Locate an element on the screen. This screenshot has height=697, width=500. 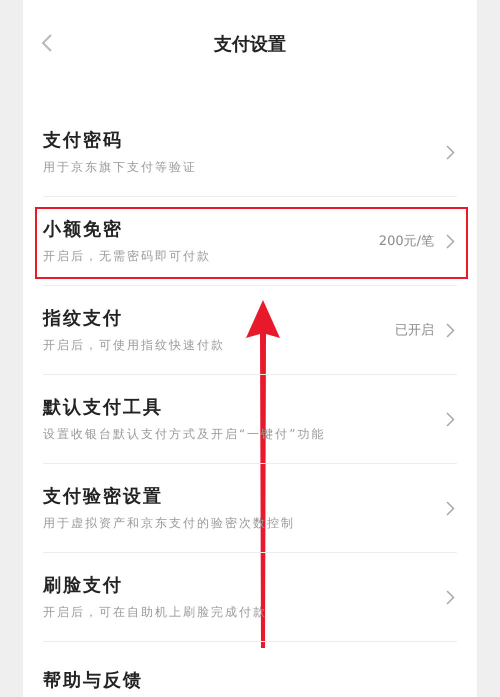
row-title: 支付验密设置 is located at coordinates (103, 496).